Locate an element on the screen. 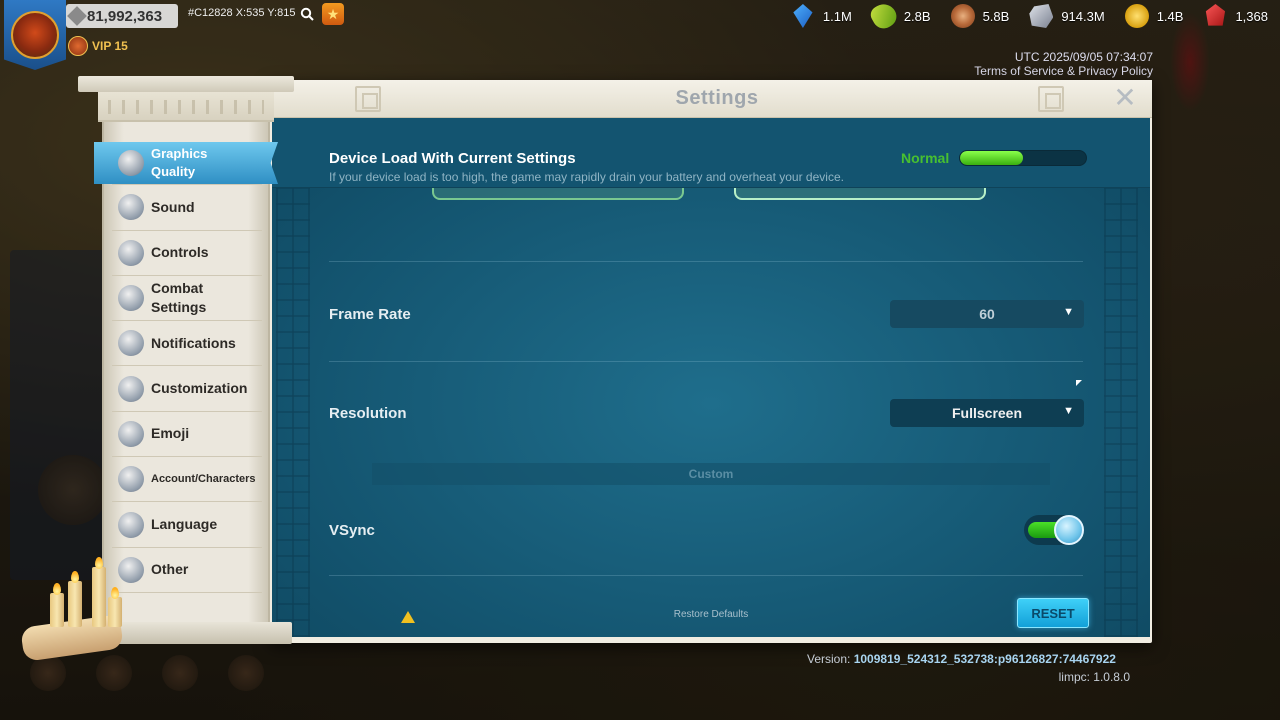  sidebar-item-label: Graphics Quality is located at coordinates (179, 162).